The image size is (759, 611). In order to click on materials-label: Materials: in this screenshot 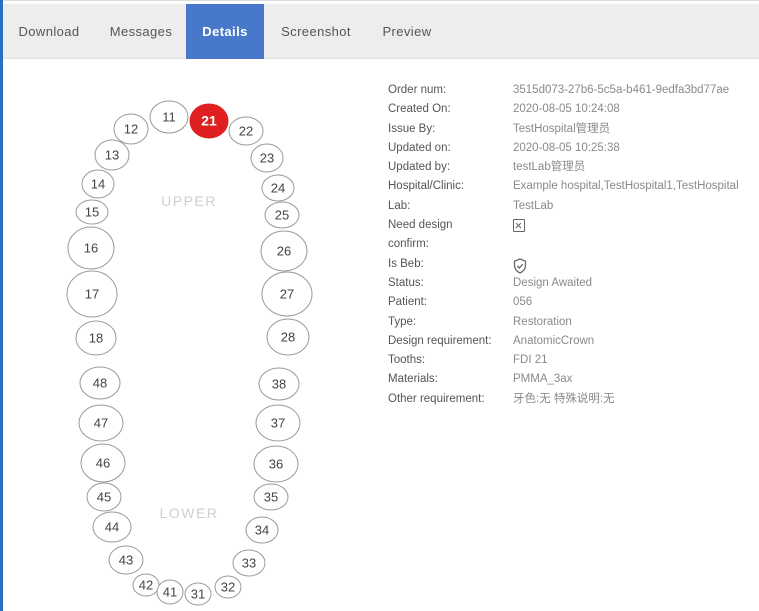, I will do `click(413, 379)`.